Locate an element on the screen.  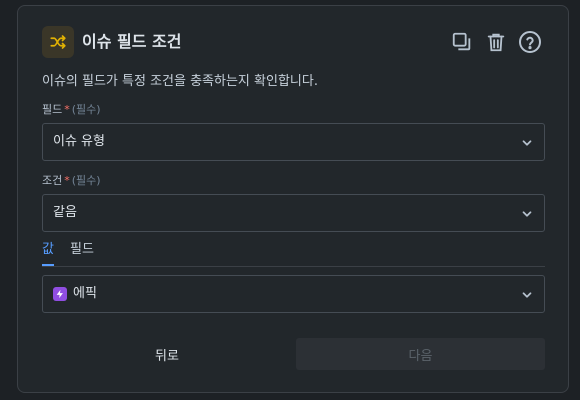
panel-header: 이슈 필드 조건 is located at coordinates (297, 43).